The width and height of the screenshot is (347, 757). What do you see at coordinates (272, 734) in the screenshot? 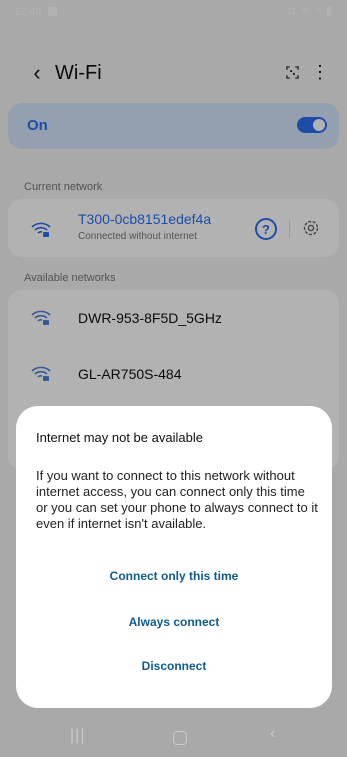
I see `back-icon: ‹` at bounding box center [272, 734].